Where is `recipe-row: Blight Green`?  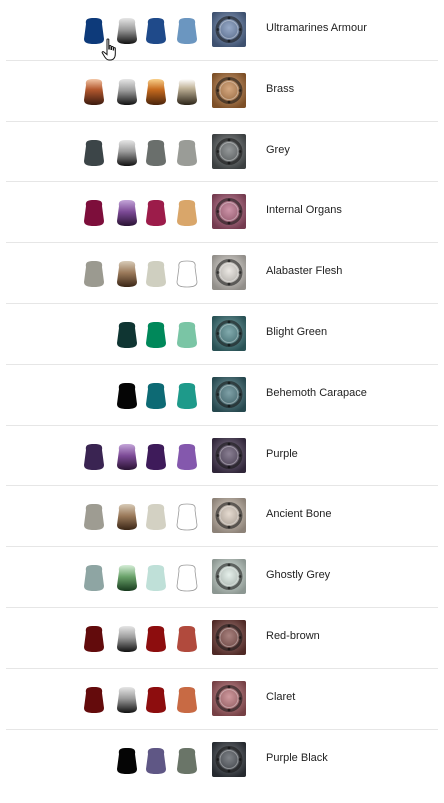
recipe-row: Blight Green is located at coordinates (222, 334).